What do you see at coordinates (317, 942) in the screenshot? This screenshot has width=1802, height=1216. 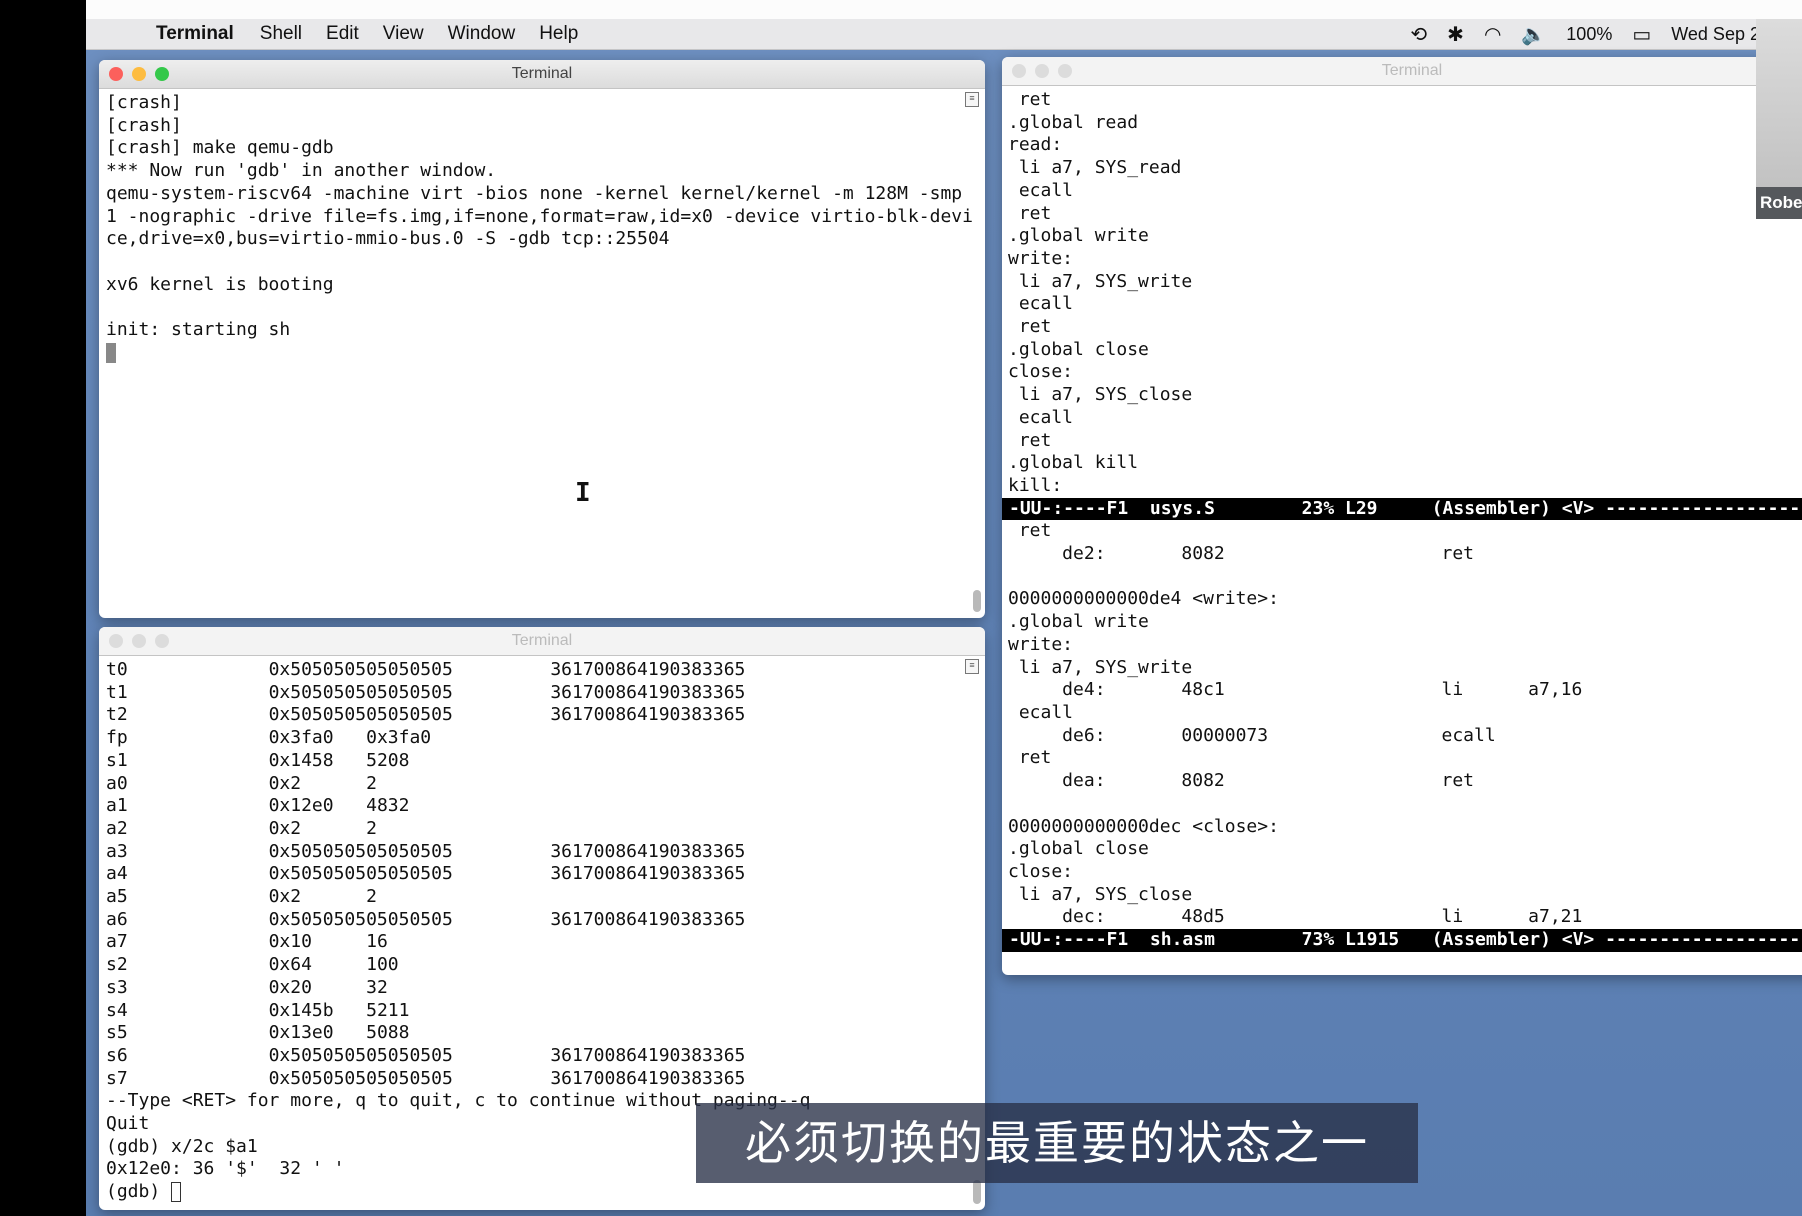 I see `register-hex: 0x10` at bounding box center [317, 942].